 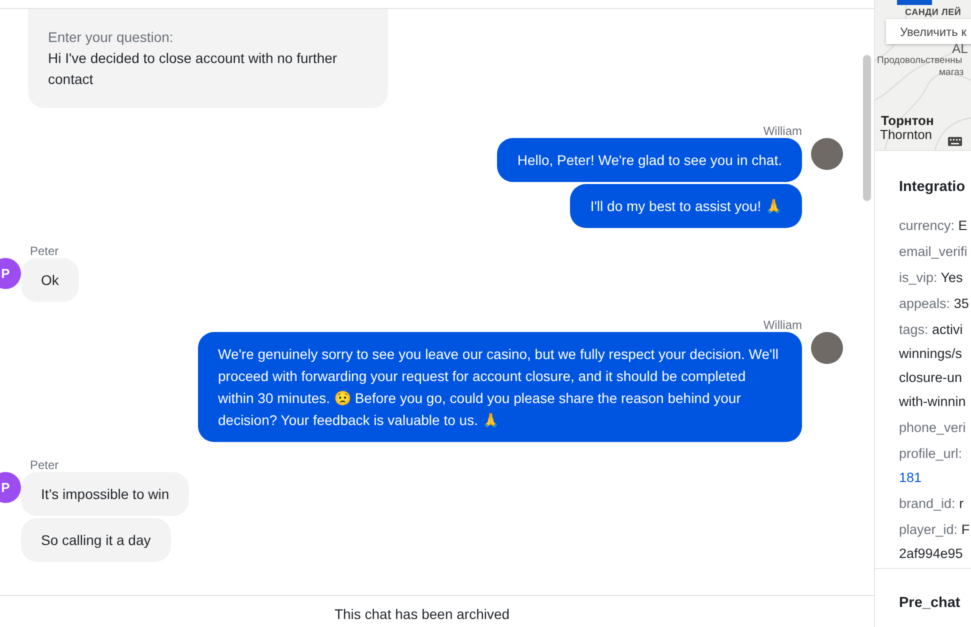 What do you see at coordinates (649, 160) in the screenshot?
I see `message-bubble: Hello, Peter! We're glad to see you in chat.` at bounding box center [649, 160].